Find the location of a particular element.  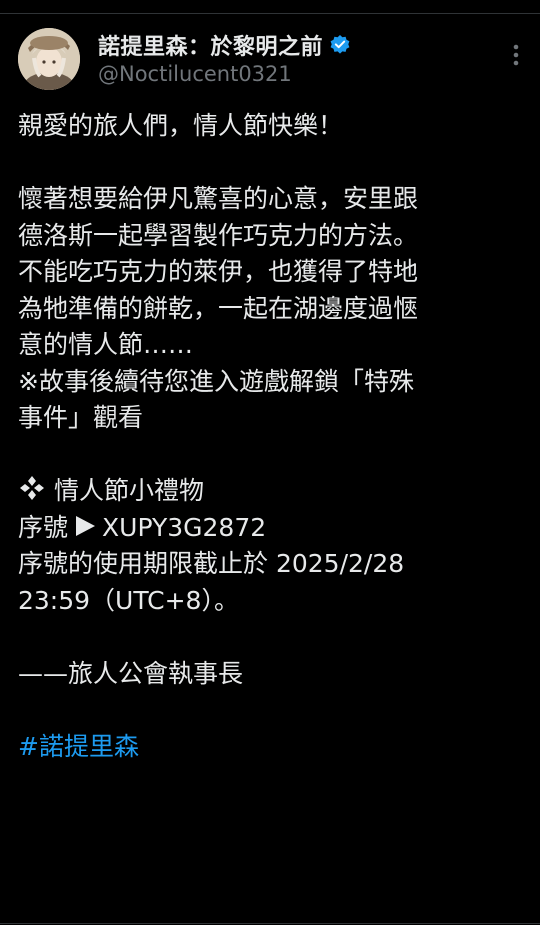

top-divider is located at coordinates (270, 13).